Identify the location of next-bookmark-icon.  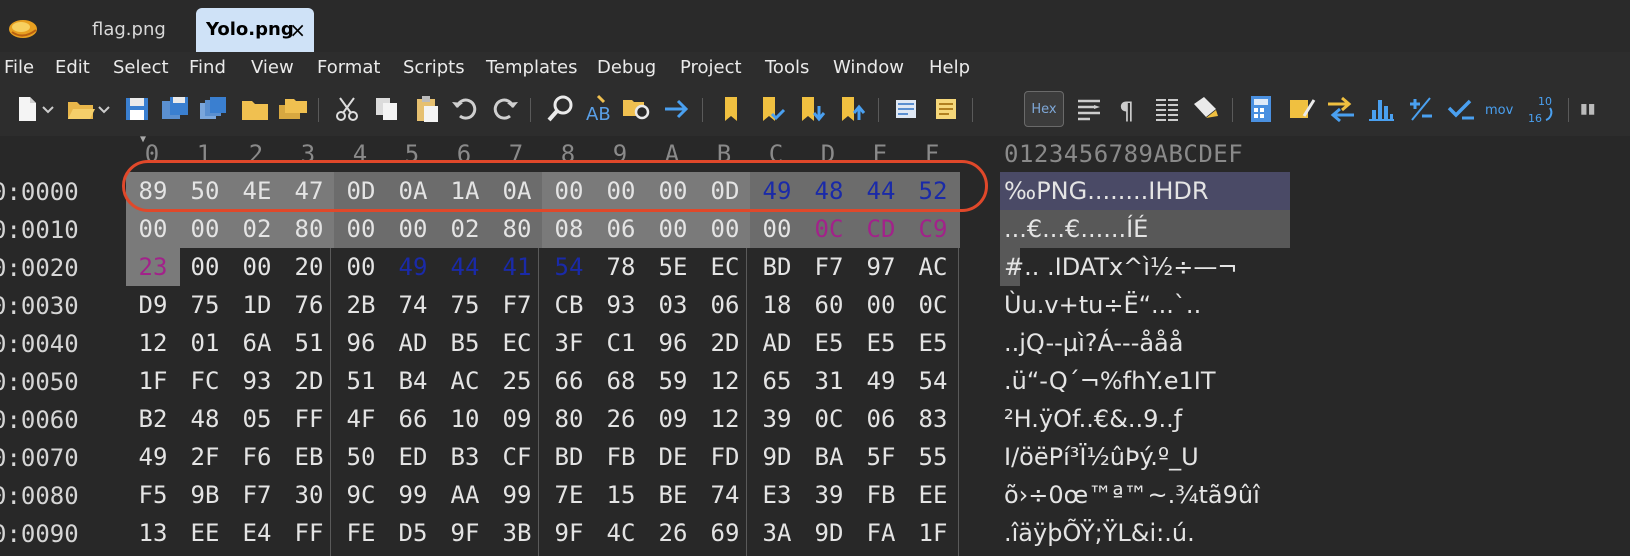
(811, 109).